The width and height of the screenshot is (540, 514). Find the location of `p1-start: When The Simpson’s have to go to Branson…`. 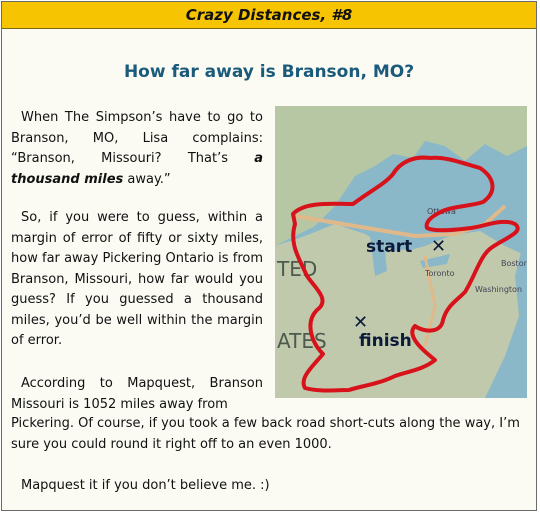

p1-start: When The Simpson’s have to go to Branson… is located at coordinates (137, 138).